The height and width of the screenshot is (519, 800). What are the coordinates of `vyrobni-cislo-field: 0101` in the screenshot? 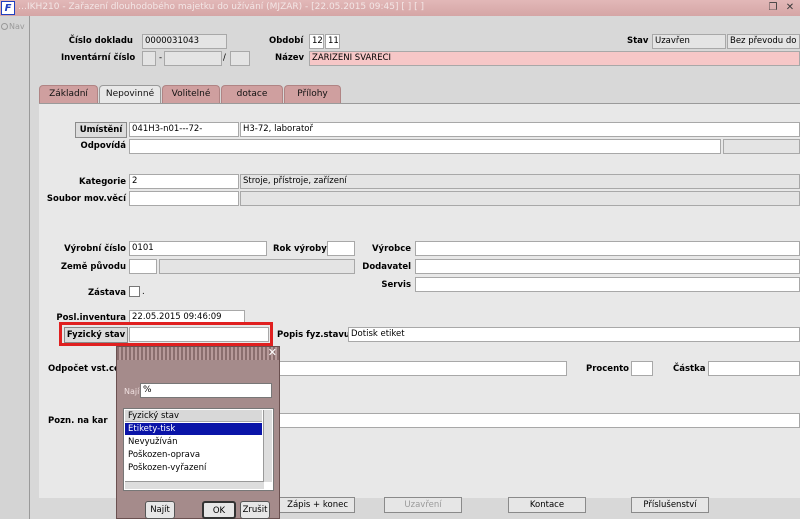 It's located at (198, 248).